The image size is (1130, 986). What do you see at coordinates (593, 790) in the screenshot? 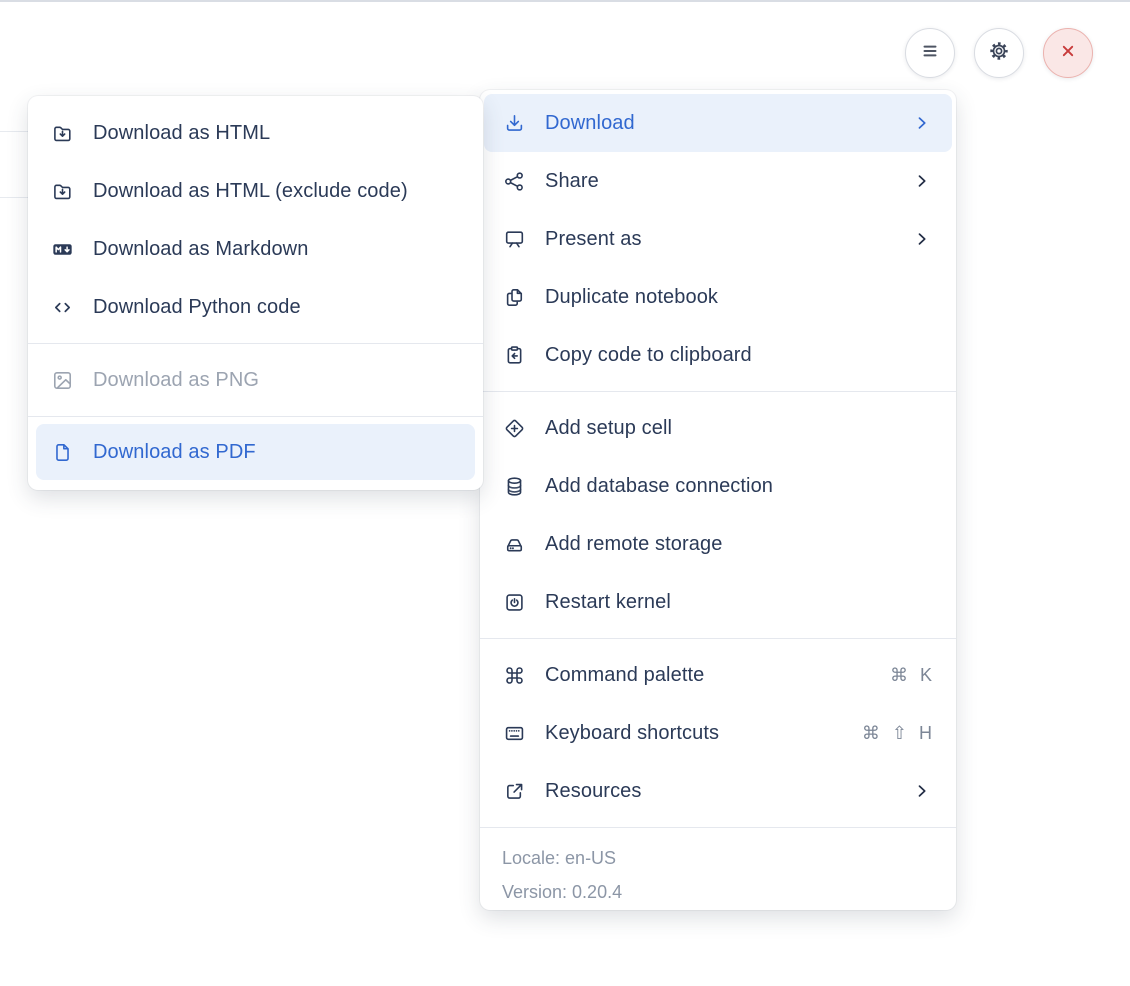
I see `menu-item-label: Resources` at bounding box center [593, 790].